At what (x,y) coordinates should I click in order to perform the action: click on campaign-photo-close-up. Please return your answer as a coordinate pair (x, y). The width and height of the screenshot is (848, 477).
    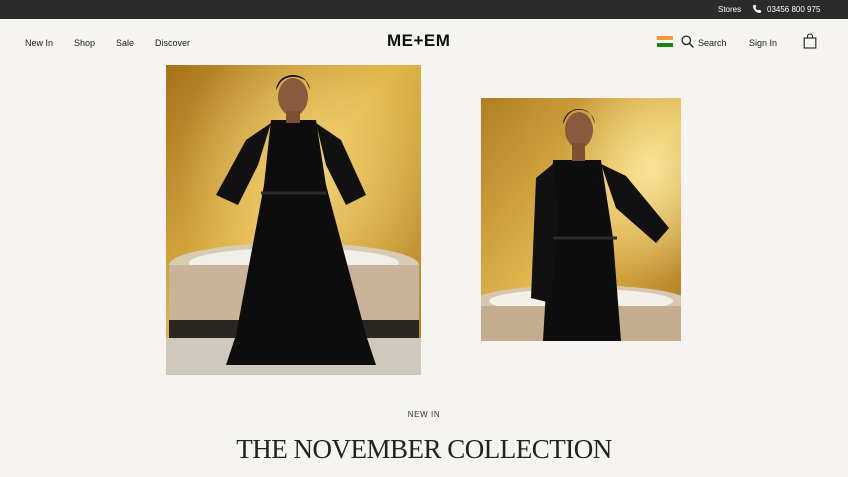
    Looking at the image, I should click on (581, 219).